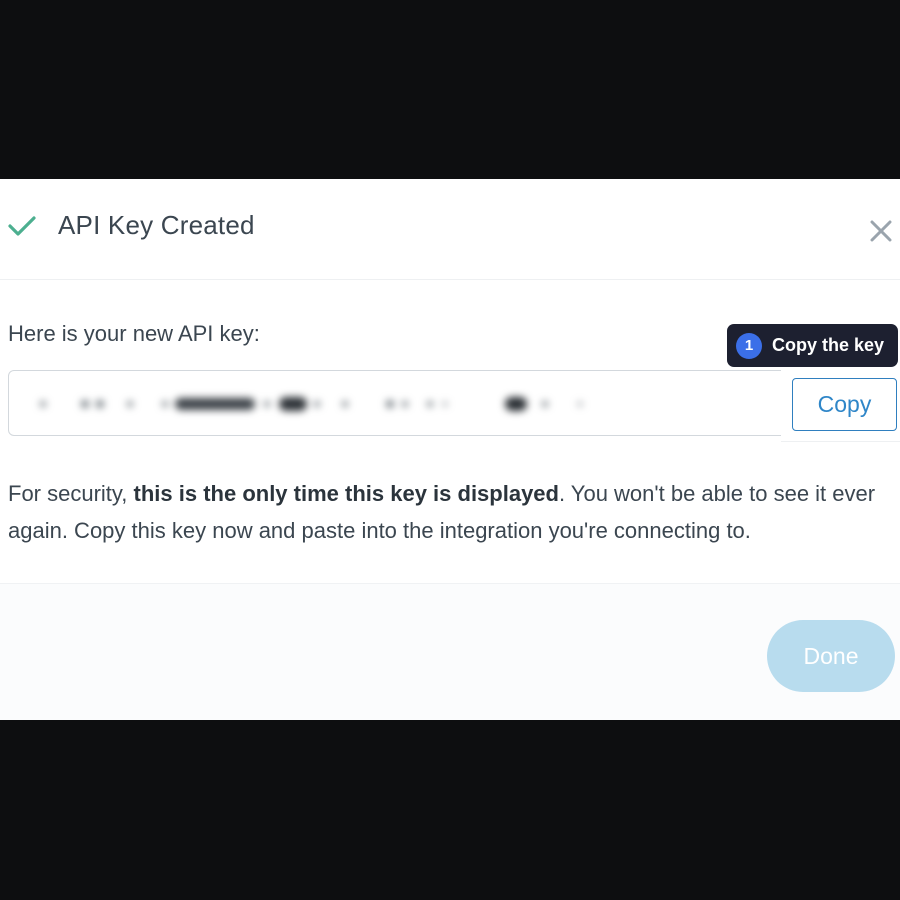  What do you see at coordinates (881, 231) in the screenshot?
I see `close-icon` at bounding box center [881, 231].